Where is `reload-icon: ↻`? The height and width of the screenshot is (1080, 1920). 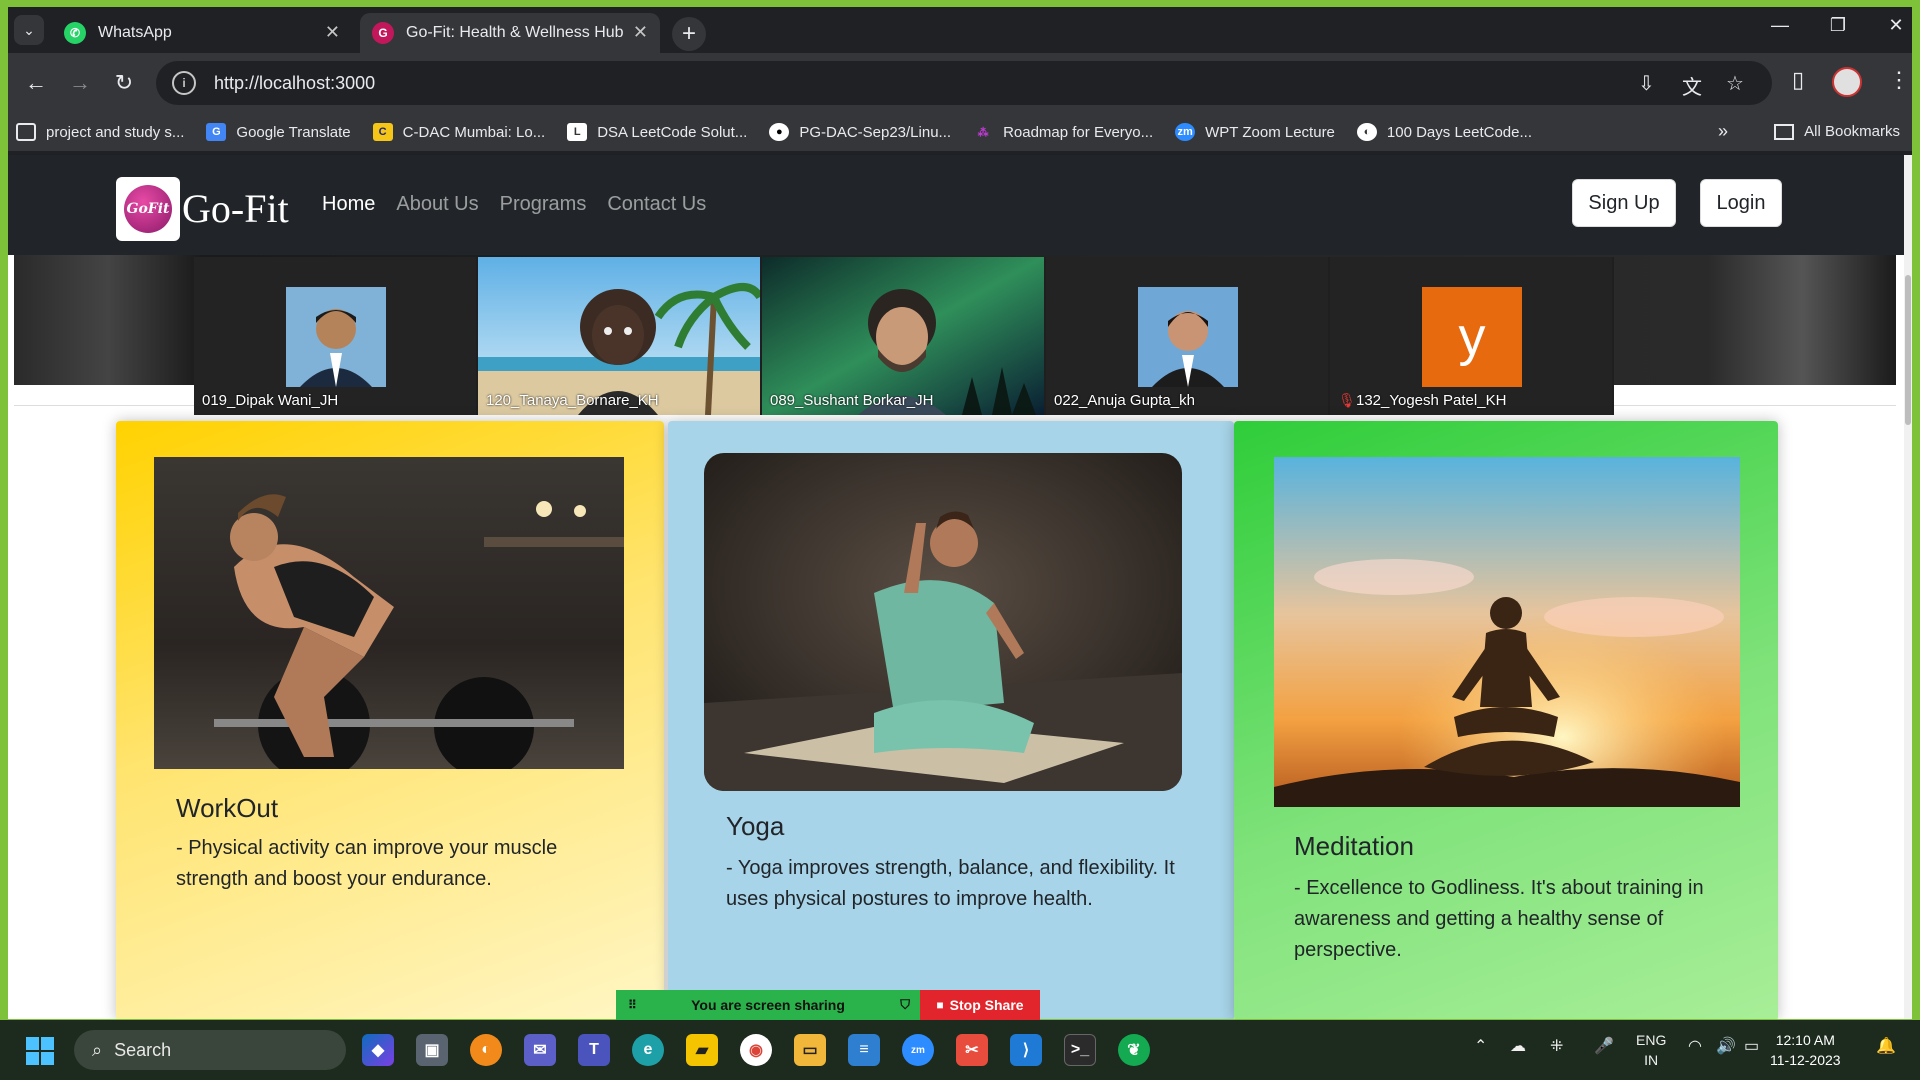
reload-icon: ↻ is located at coordinates (124, 83).